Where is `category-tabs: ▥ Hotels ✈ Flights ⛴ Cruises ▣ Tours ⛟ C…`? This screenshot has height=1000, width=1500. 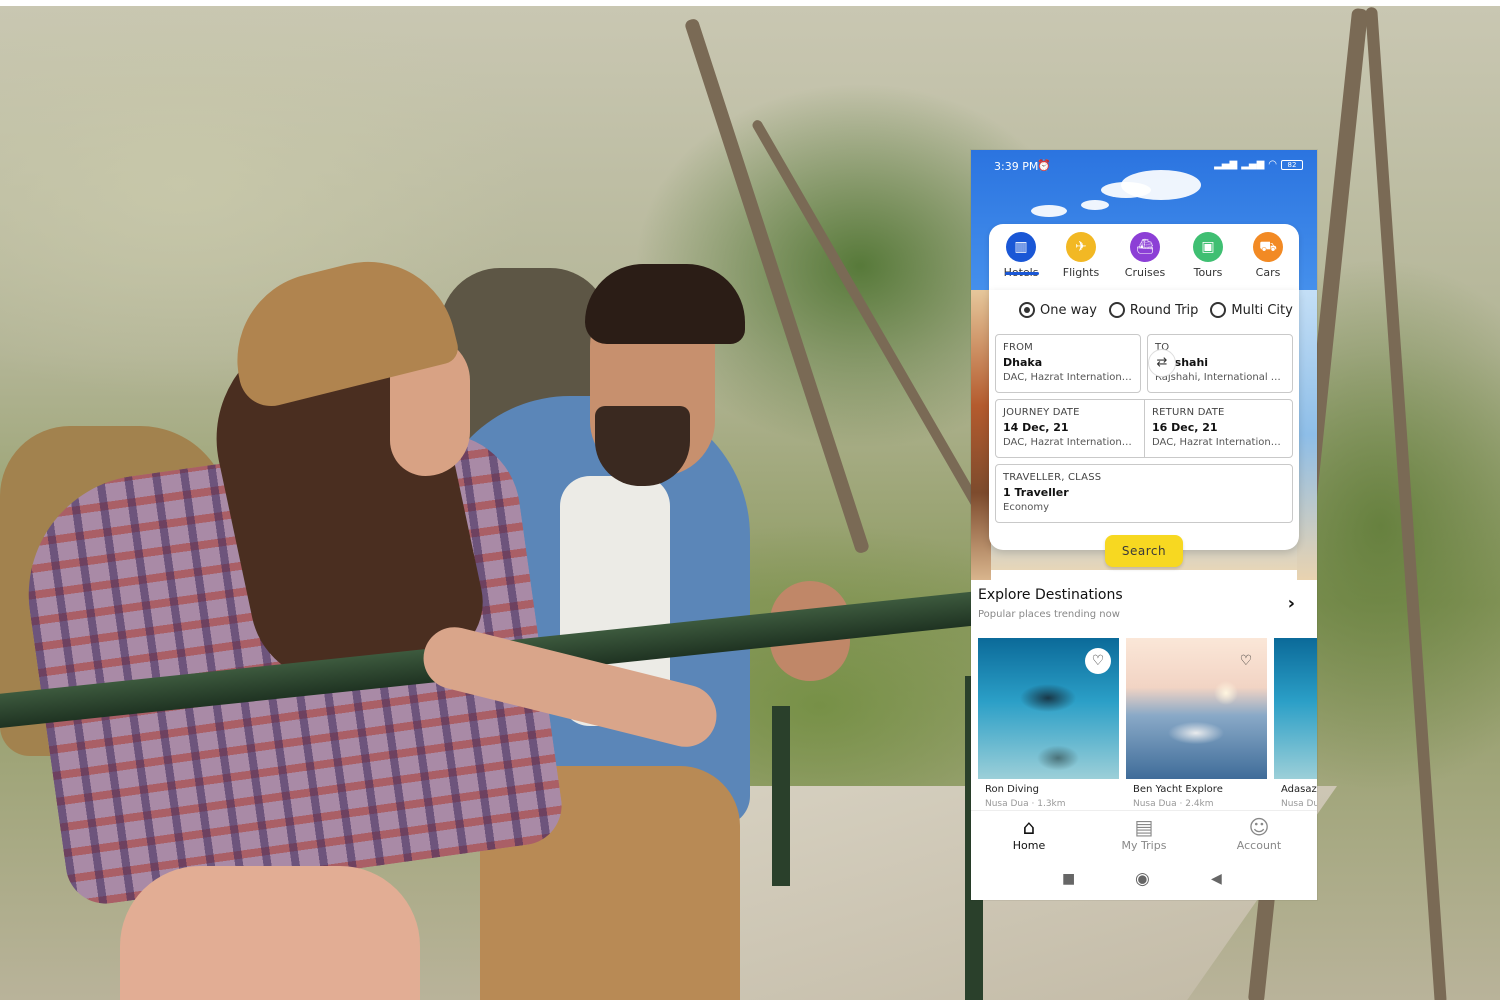 category-tabs: ▥ Hotels ✈ Flights ⛴ Cruises ▣ Tours ⛟ C… is located at coordinates (1144, 257).